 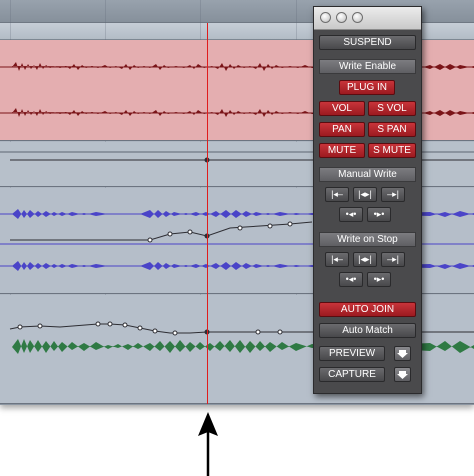 What do you see at coordinates (392, 150) in the screenshot?
I see `send-mute-write-button: S MUTE` at bounding box center [392, 150].